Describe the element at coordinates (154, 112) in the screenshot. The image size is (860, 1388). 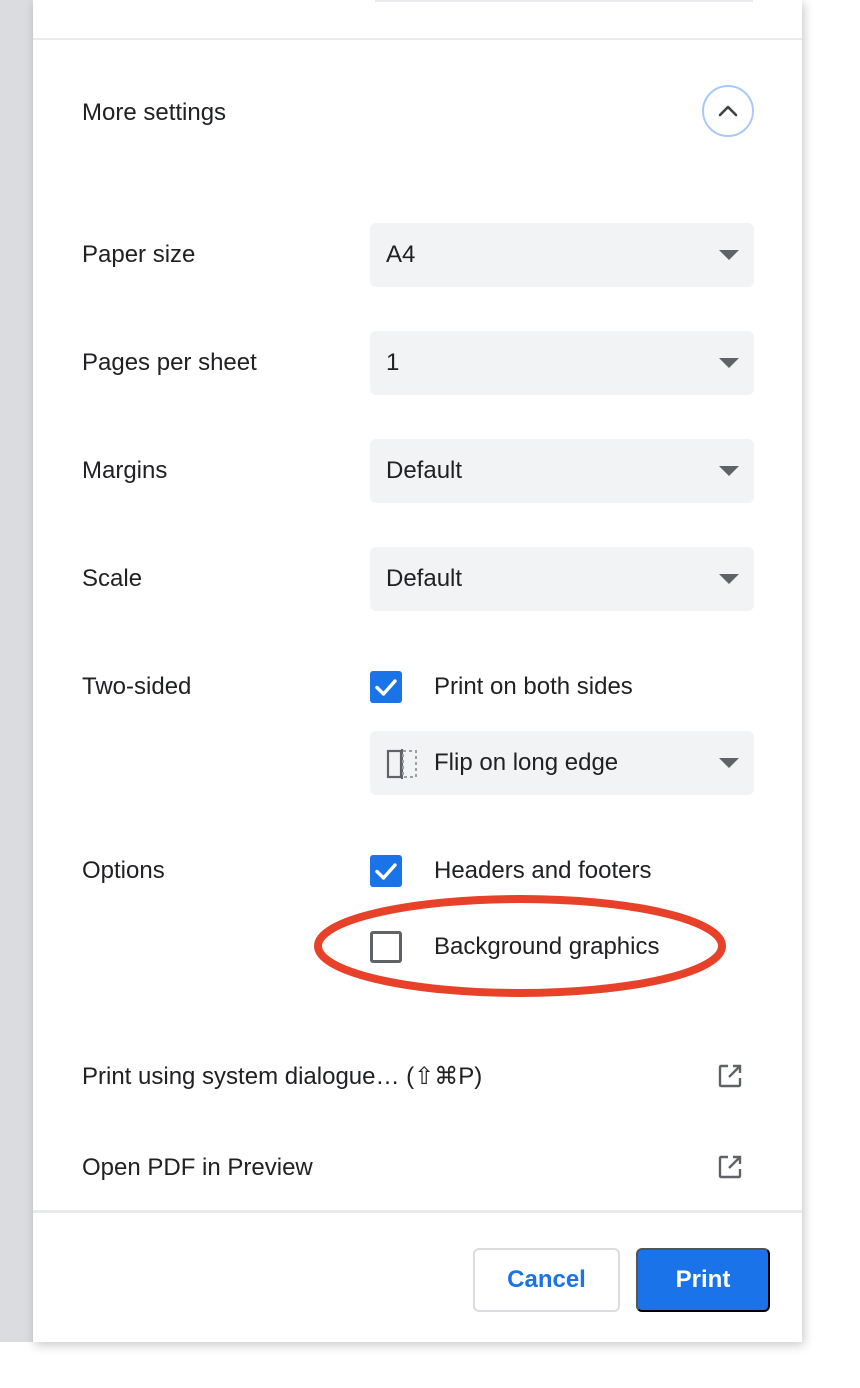
I see `more-settings-label: More settings` at that location.